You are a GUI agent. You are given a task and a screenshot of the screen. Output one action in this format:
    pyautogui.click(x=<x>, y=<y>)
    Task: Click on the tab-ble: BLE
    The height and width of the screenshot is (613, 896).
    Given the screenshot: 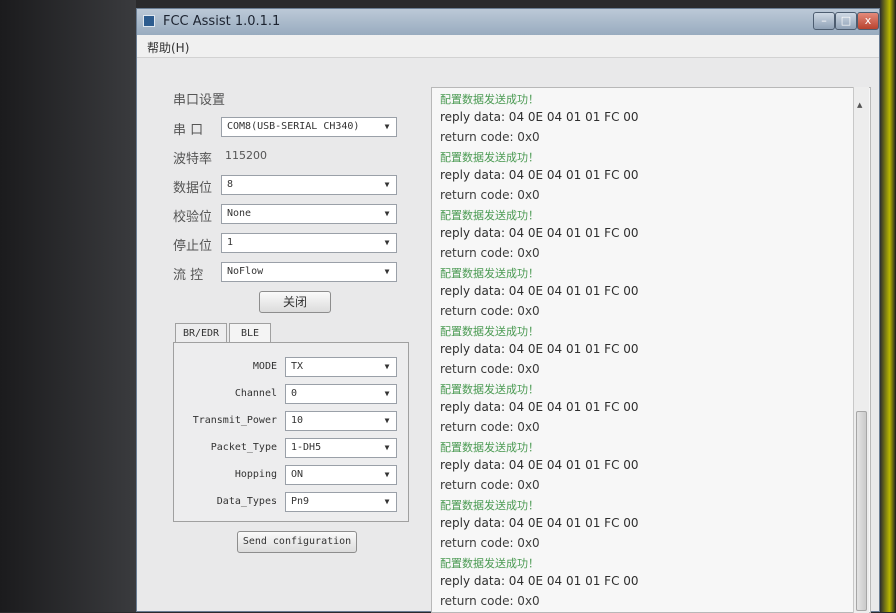 What is the action you would take?
    pyautogui.click(x=250, y=333)
    